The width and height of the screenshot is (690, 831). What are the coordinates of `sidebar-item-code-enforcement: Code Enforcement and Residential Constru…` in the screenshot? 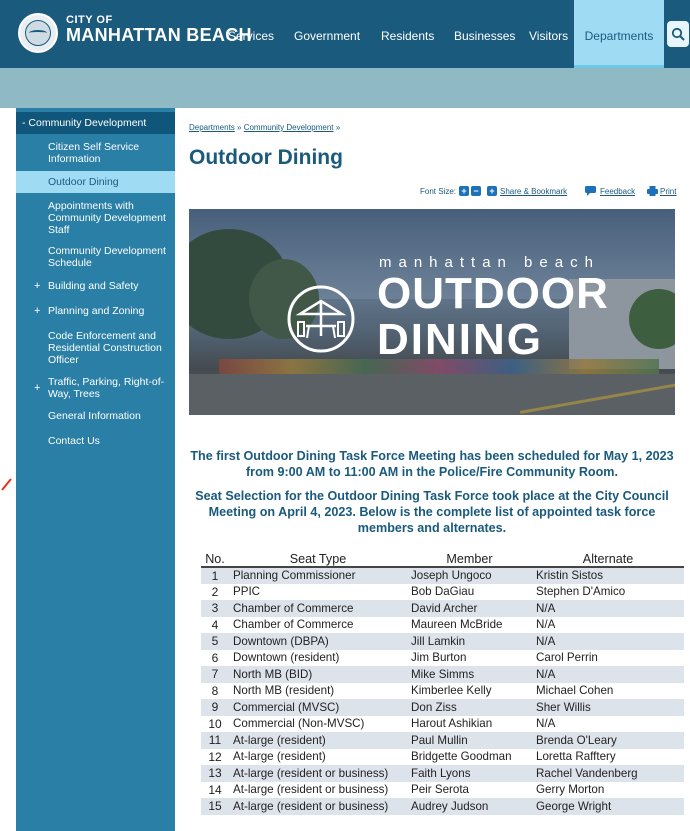 It's located at (95, 348).